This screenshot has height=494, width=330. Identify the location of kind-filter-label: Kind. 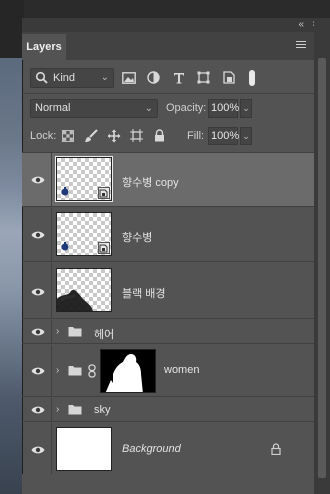
(64, 78).